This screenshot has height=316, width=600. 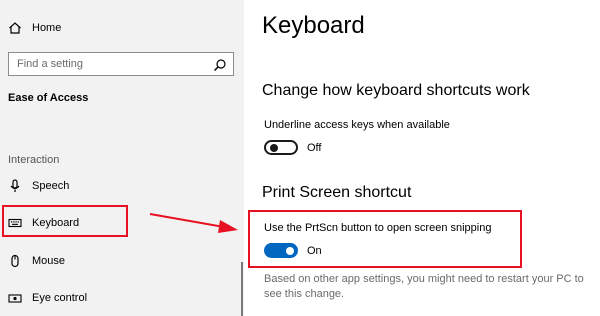 I want to click on nav-home: Home, so click(x=122, y=28).